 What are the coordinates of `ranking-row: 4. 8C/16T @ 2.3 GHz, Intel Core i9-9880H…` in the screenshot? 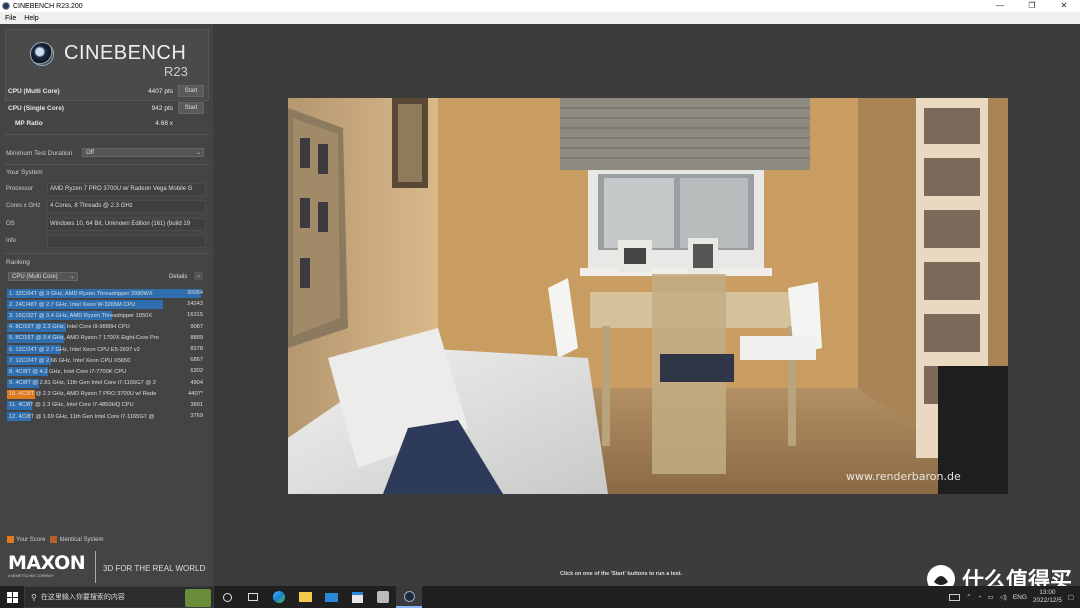 It's located at (106, 327).